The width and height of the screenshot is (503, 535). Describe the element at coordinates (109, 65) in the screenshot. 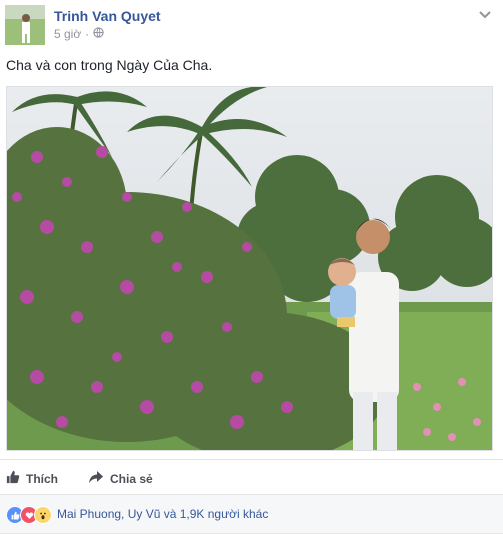

I see `post-caption: Cha và con trong Ngày Của Cha.` at that location.